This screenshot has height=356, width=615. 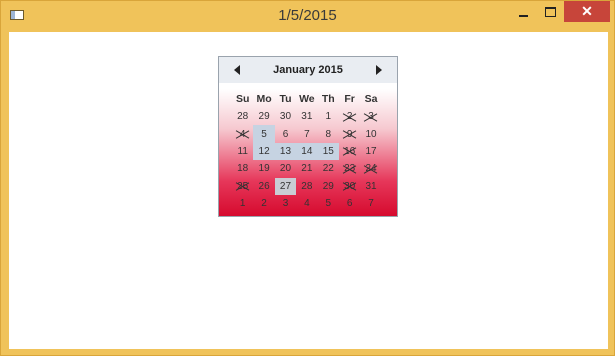 I want to click on day-cell: 3, so click(x=285, y=203).